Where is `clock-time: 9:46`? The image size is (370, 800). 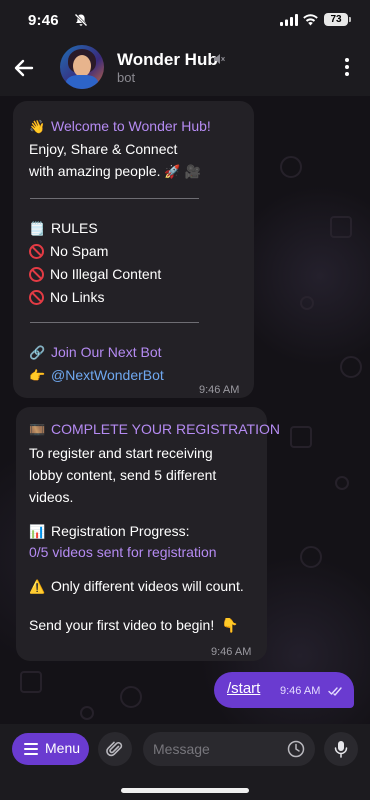 clock-time: 9:46 is located at coordinates (43, 20).